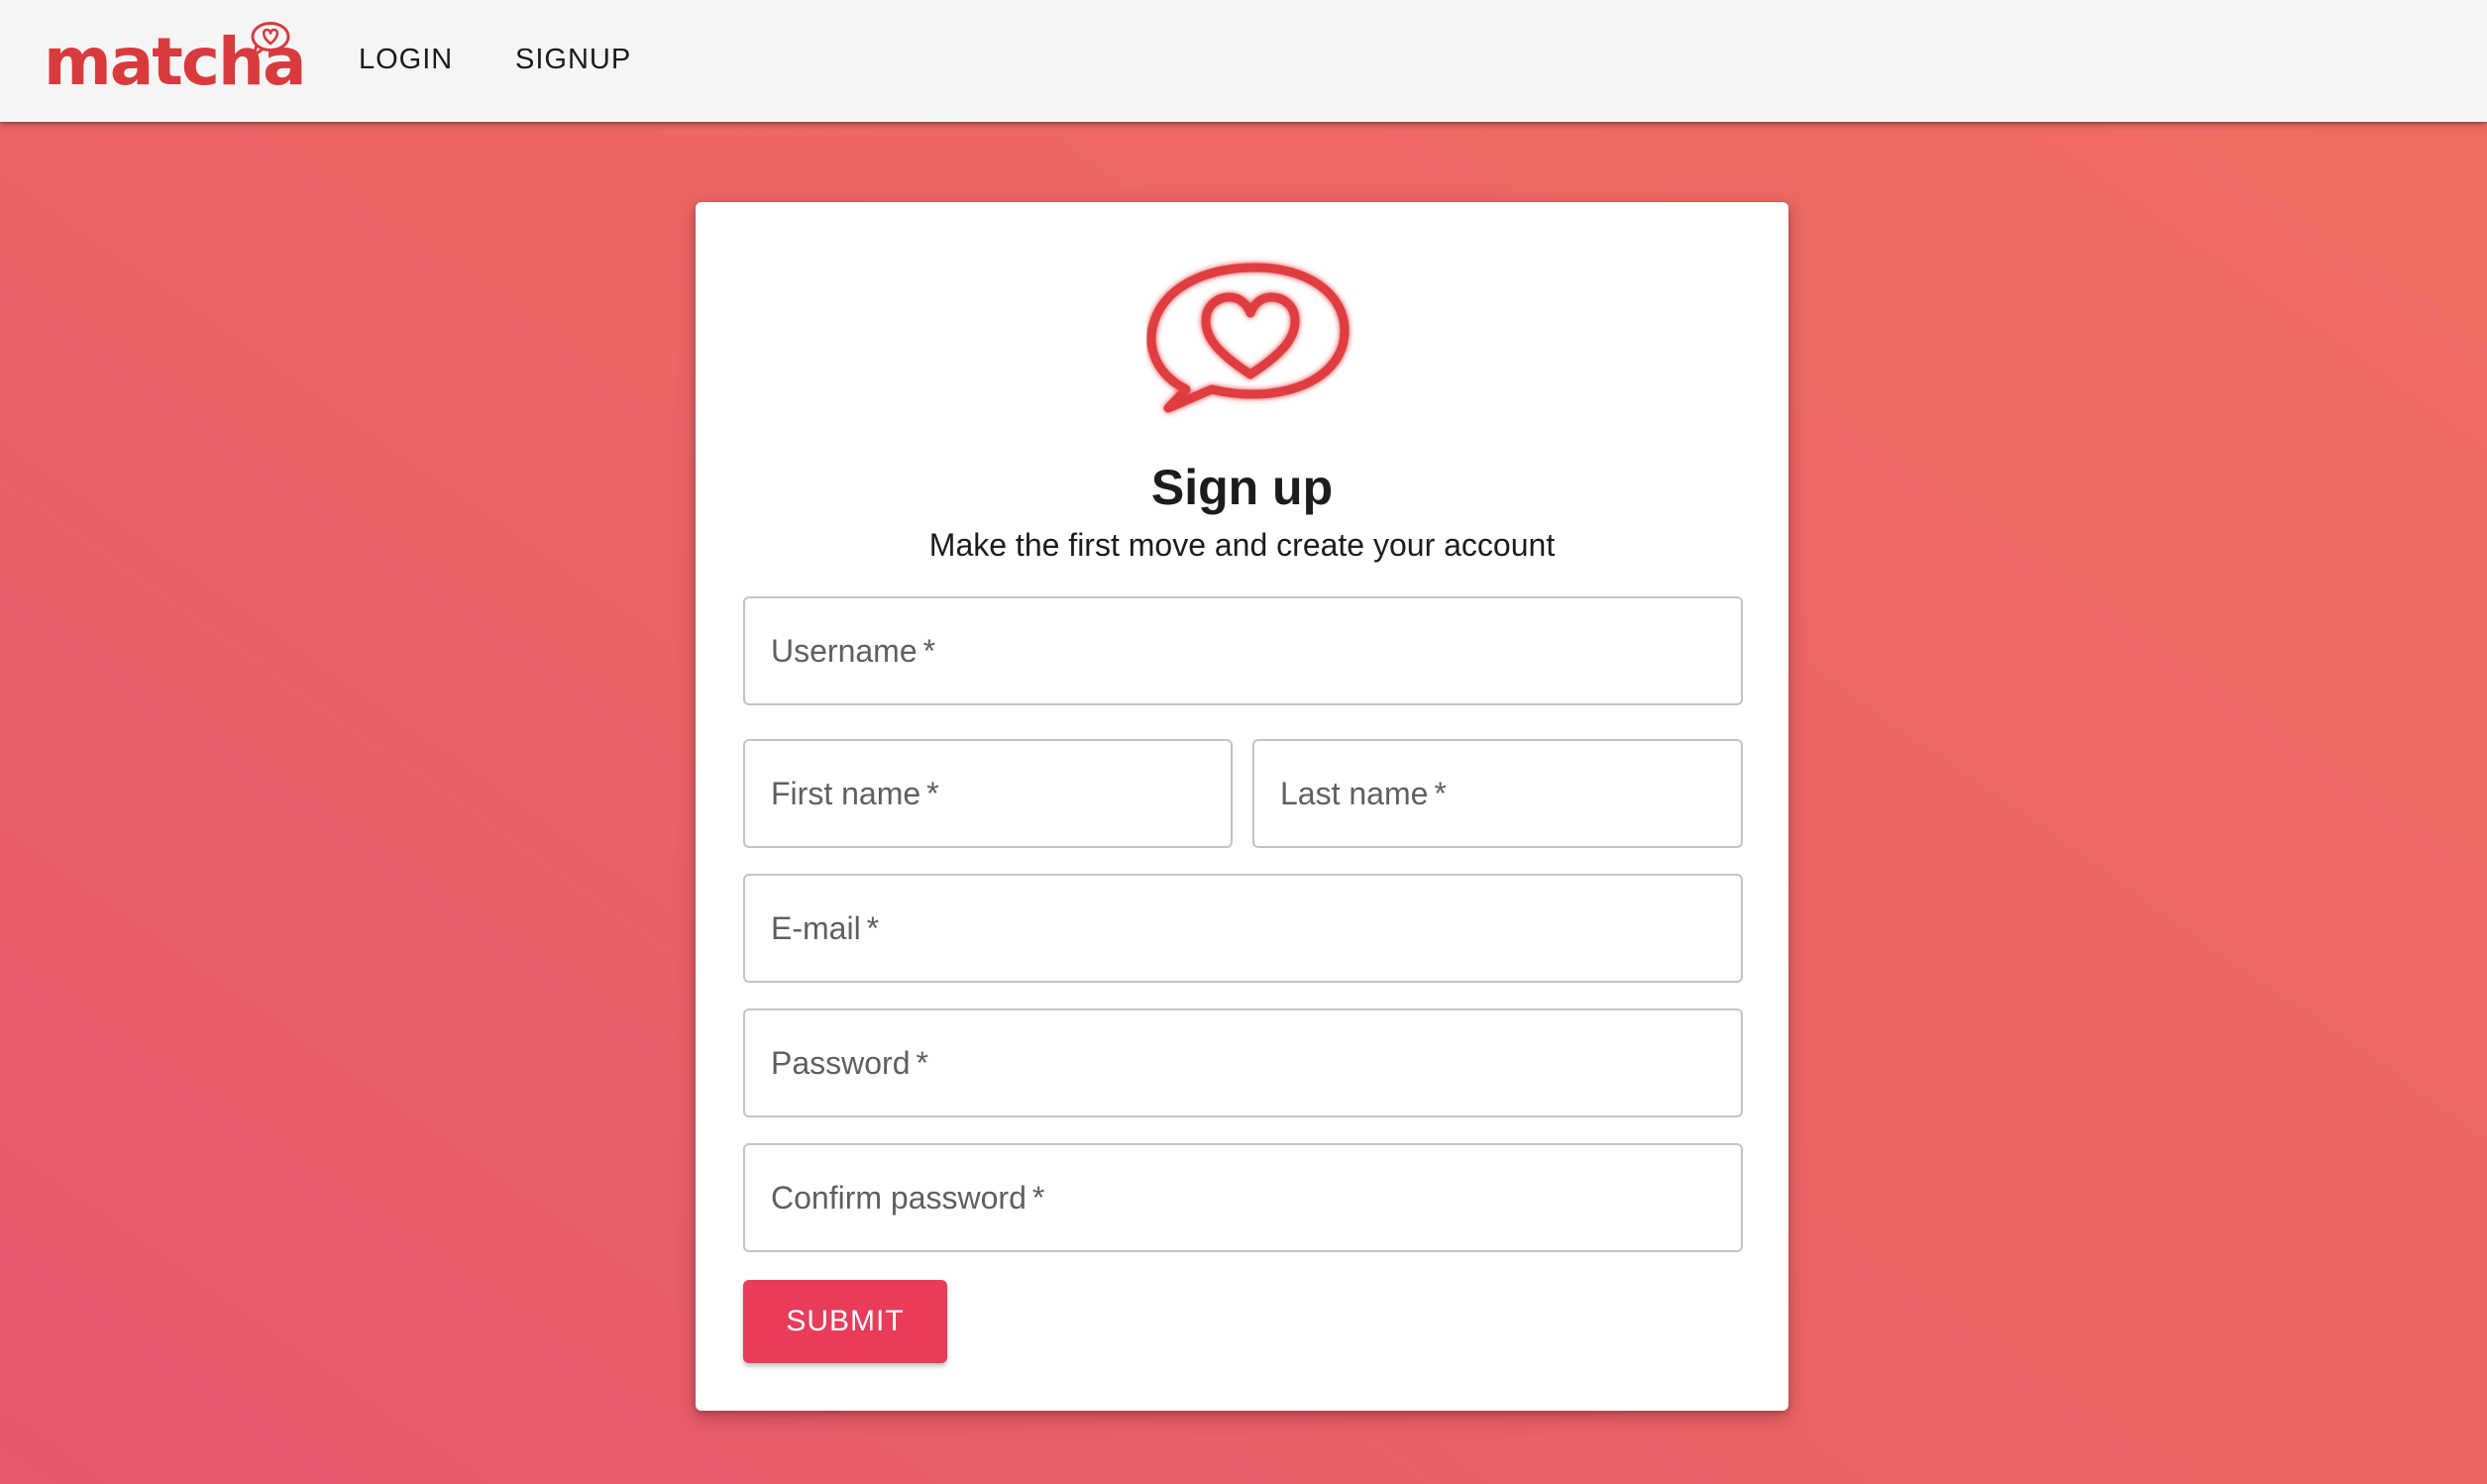 The image size is (2487, 1484). I want to click on top-navbar: matcha LOGIN SIGNUP, so click(1243, 61).